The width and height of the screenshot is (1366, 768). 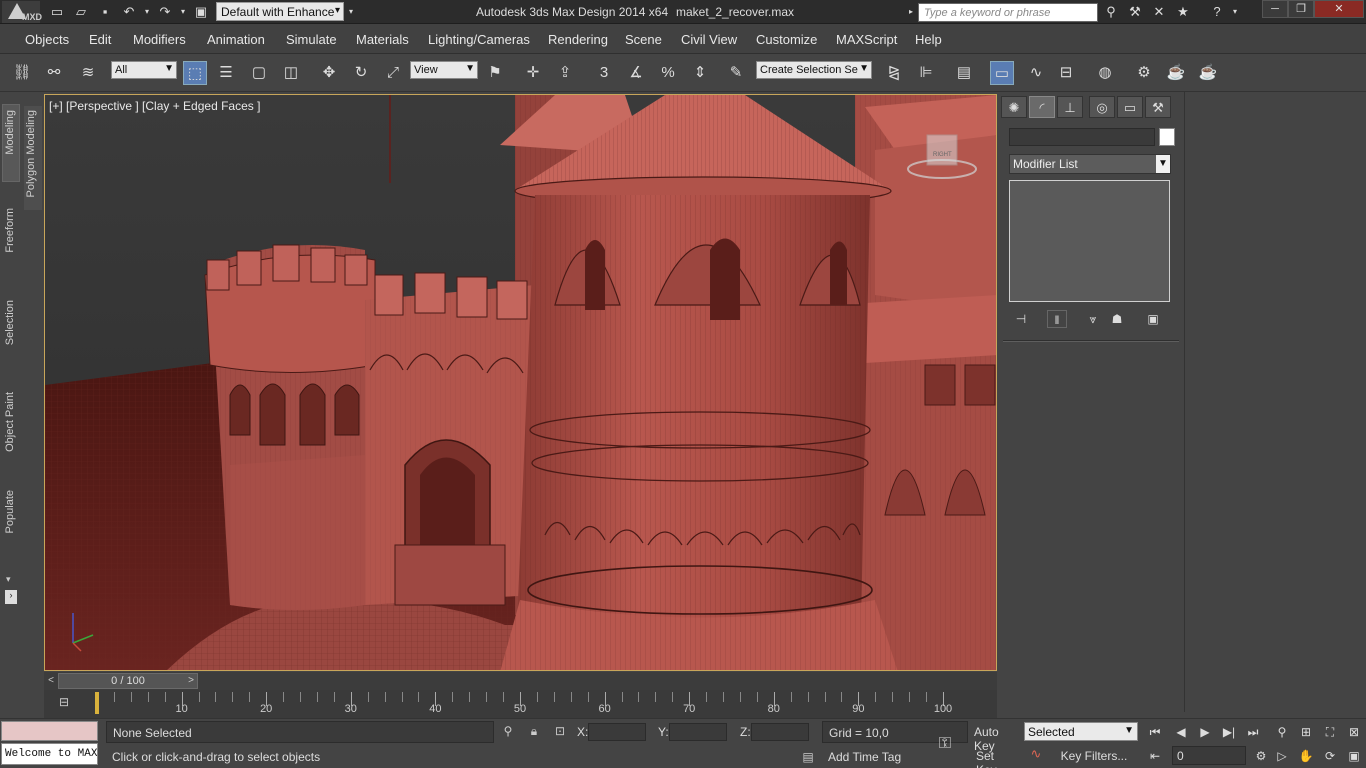 What do you see at coordinates (22, 12) in the screenshot?
I see `app-logo: MXD` at bounding box center [22, 12].